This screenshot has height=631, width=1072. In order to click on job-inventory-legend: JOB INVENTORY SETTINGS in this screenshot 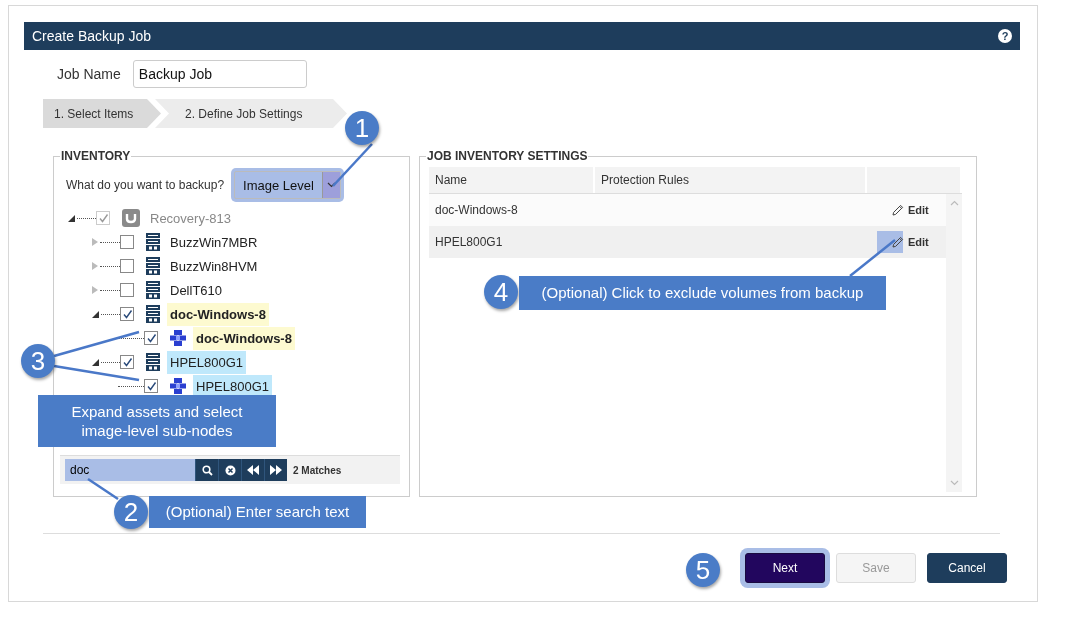, I will do `click(507, 156)`.